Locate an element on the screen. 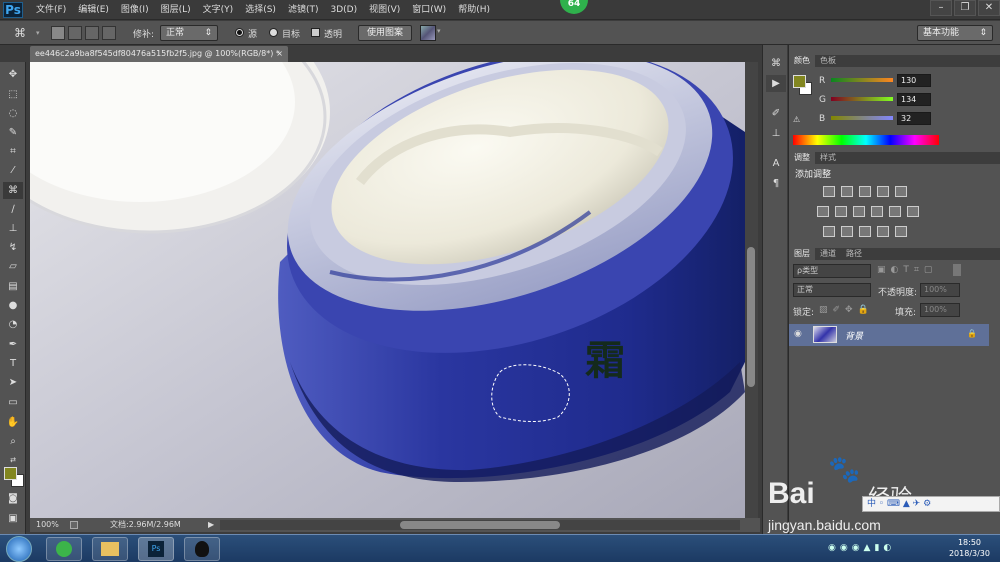 This screenshot has width=1000, height=562. tool-preset-arrow-icon: ▾ is located at coordinates (38, 33).